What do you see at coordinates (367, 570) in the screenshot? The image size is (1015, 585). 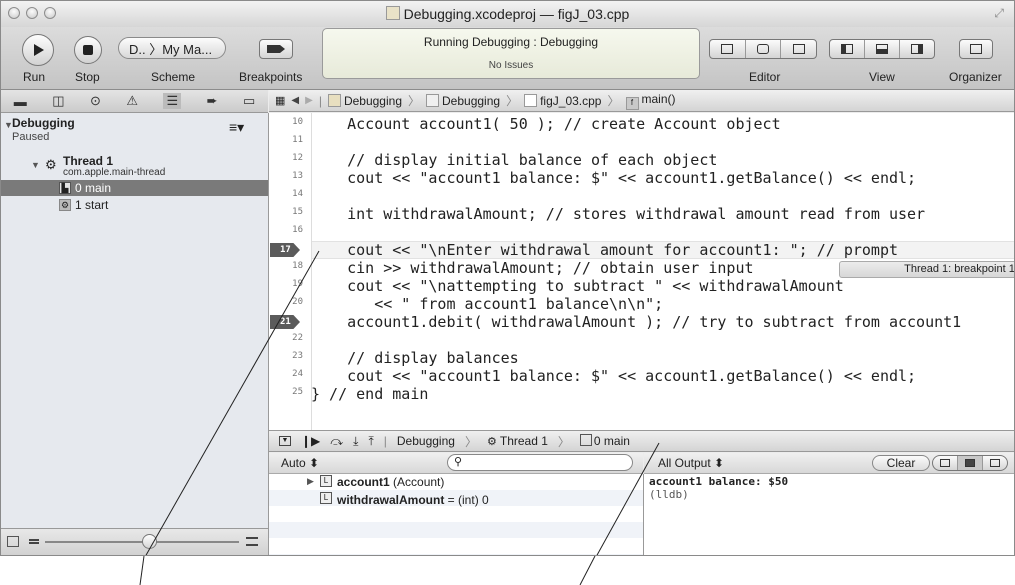 I see `callout-tails` at bounding box center [367, 570].